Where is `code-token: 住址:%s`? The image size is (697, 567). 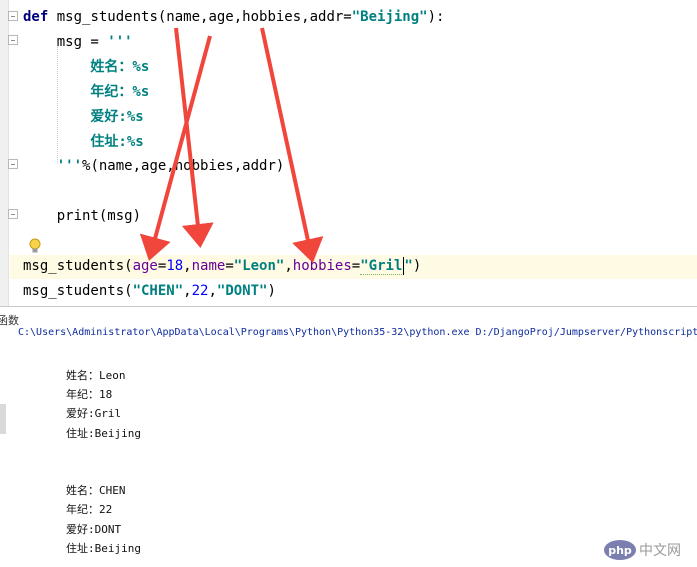
code-token: 住址:%s is located at coordinates (83, 141).